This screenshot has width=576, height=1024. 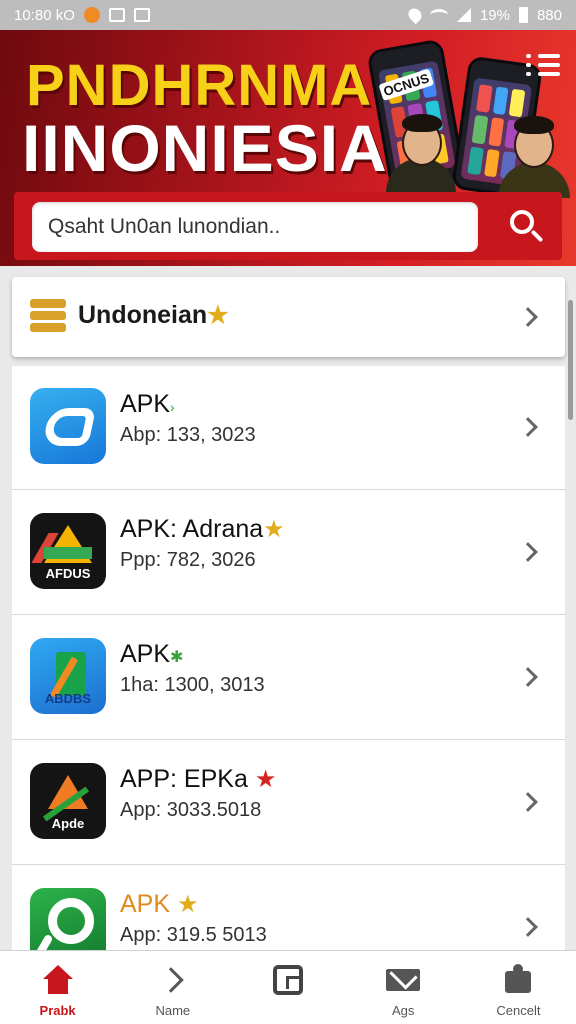 What do you see at coordinates (415, 15) in the screenshot?
I see `location-icon` at bounding box center [415, 15].